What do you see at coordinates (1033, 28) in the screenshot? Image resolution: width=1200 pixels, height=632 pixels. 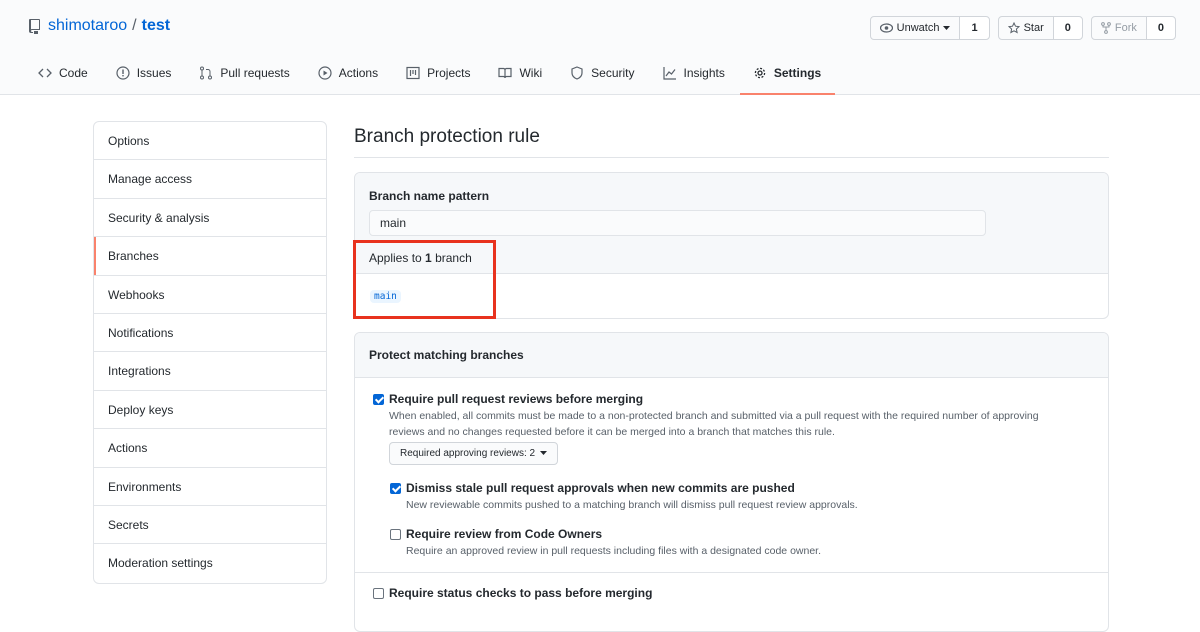 I see `star-label: Star` at bounding box center [1033, 28].